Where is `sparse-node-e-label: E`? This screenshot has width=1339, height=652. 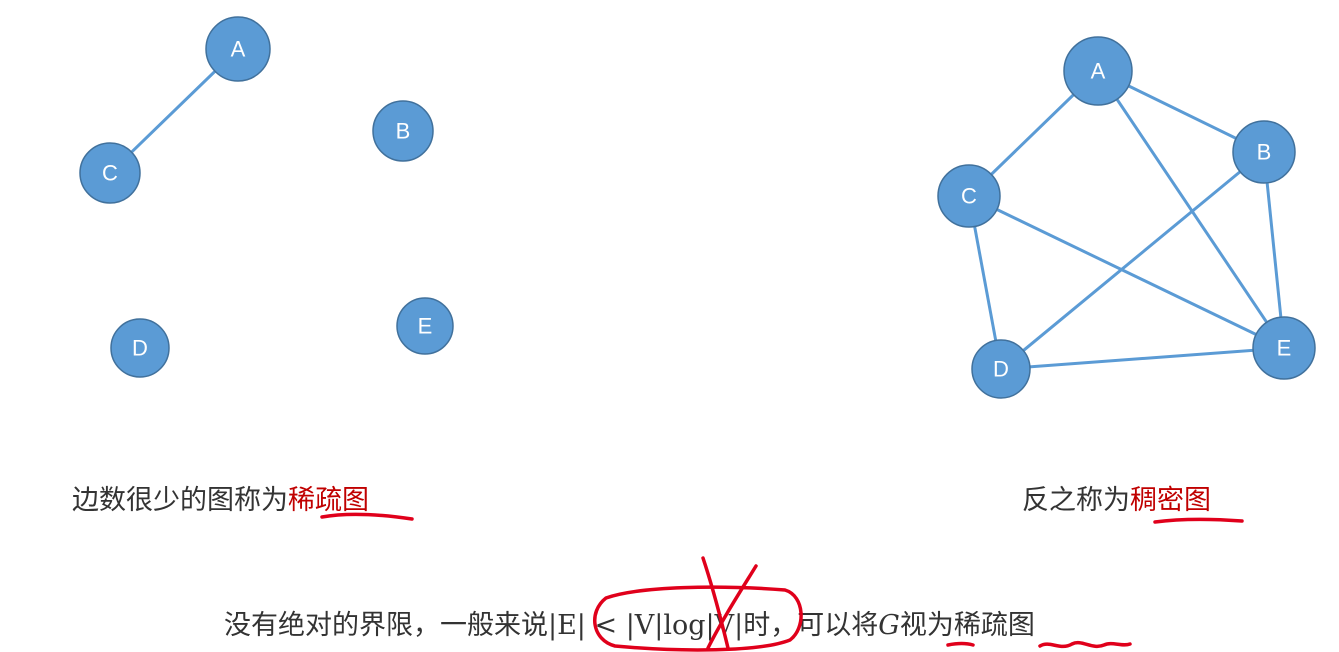
sparse-node-e-label: E is located at coordinates (425, 326).